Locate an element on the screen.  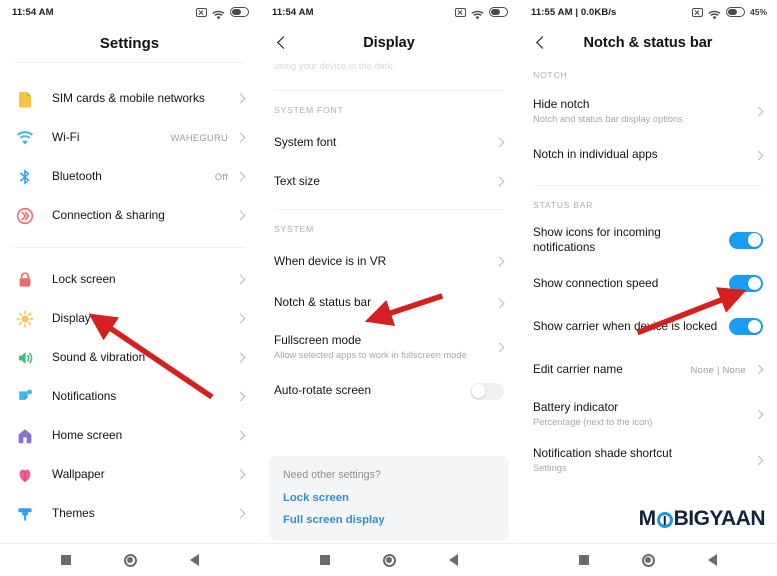
card-link-lock-screen: Lock screen is located at coordinates (389, 498).